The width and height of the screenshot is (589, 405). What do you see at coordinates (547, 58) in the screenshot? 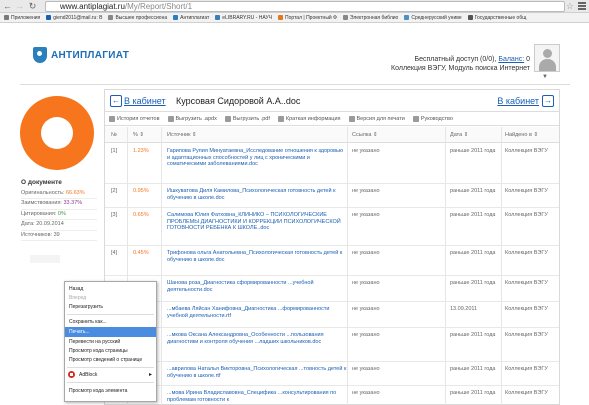
I see `avatar` at bounding box center [547, 58].